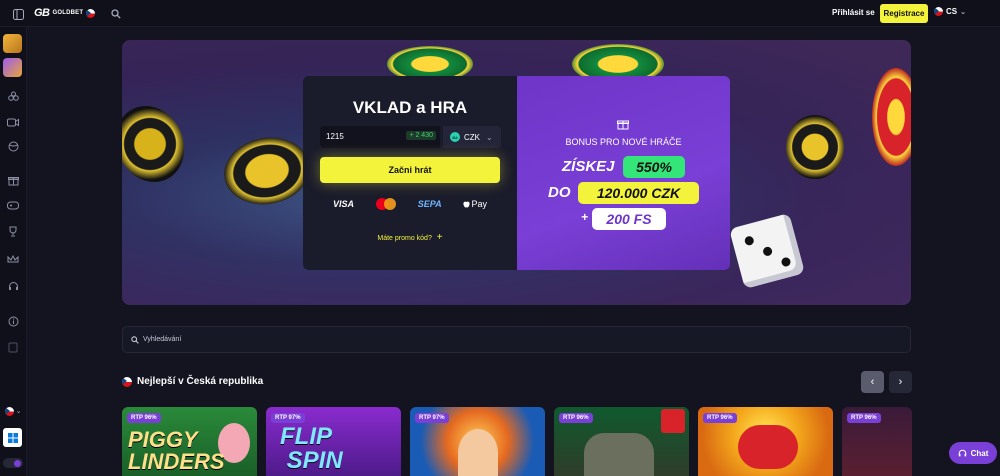 The height and width of the screenshot is (476, 1000). I want to click on bonus-amount-pill: 120.000 CZK, so click(638, 193).